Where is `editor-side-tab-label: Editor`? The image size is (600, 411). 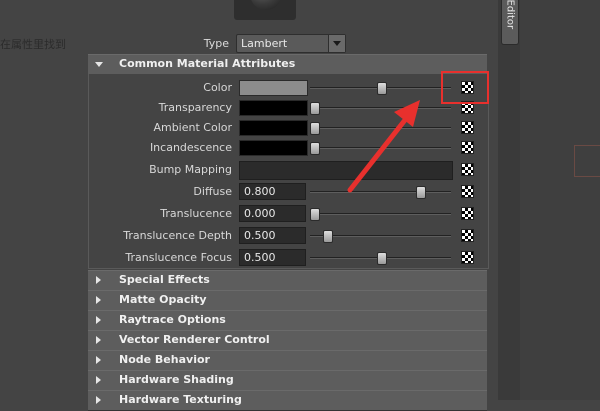
editor-side-tab-label: Editor is located at coordinates (510, 15).